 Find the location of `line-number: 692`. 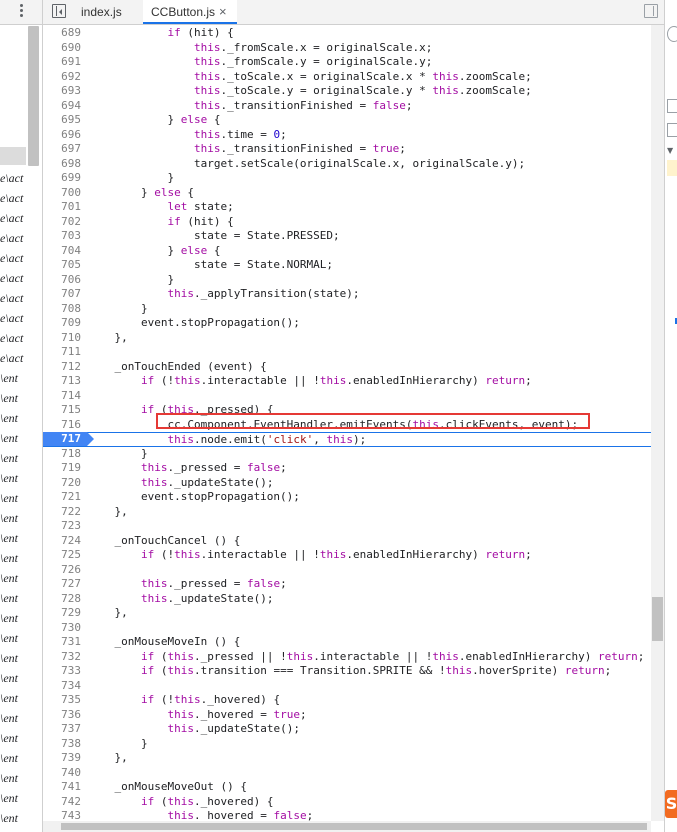

line-number: 692 is located at coordinates (62, 77).